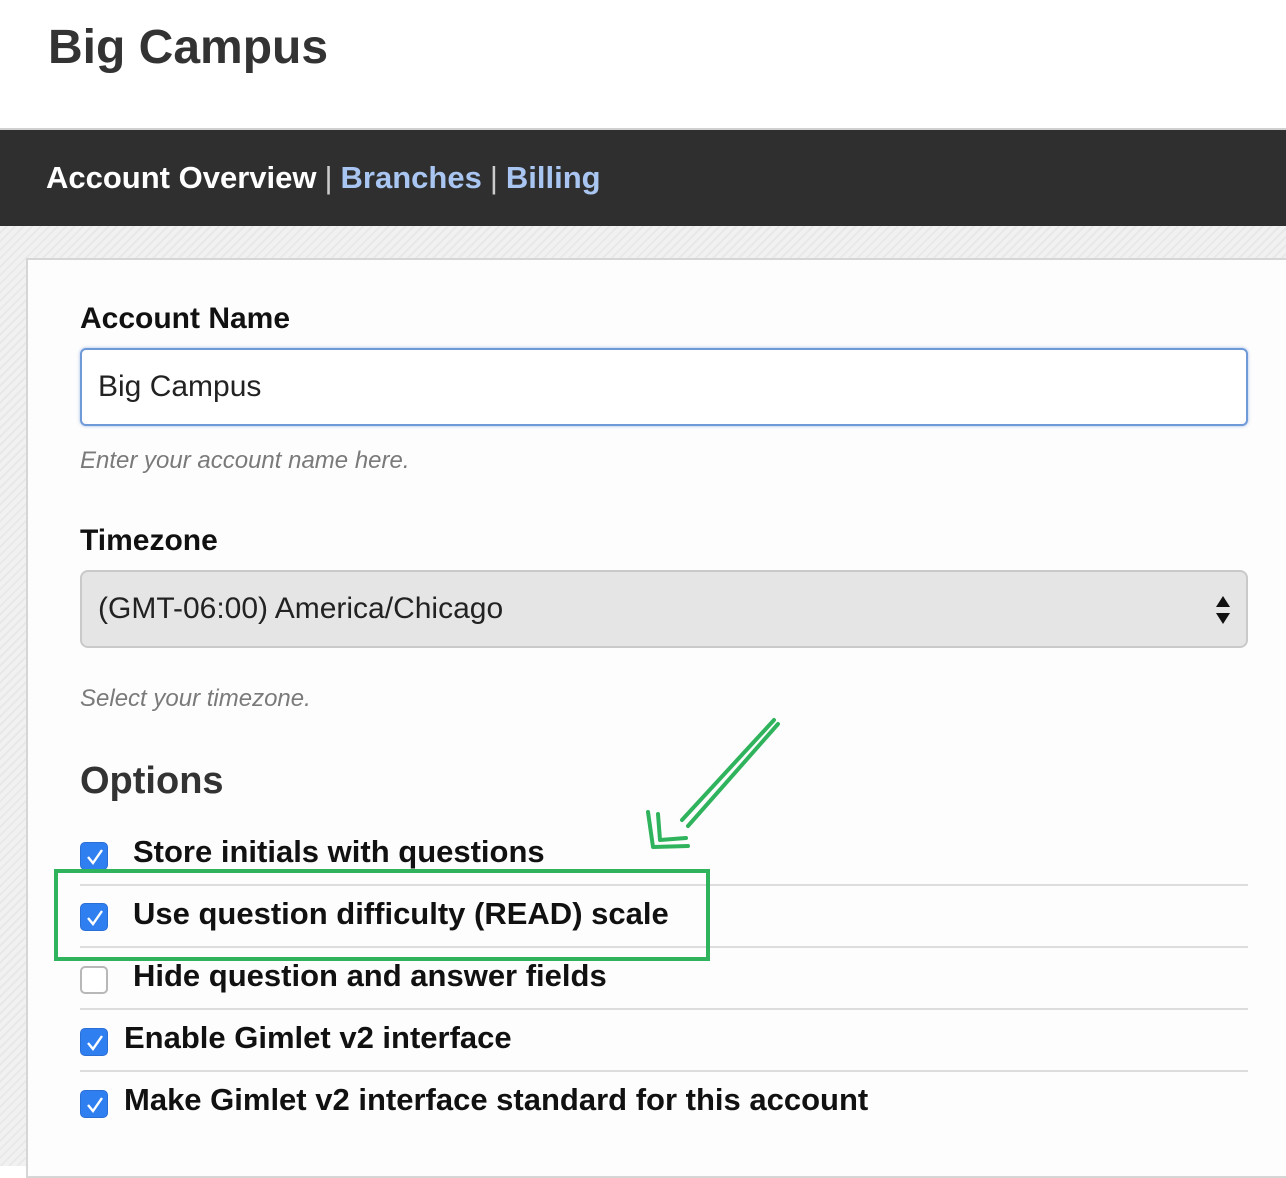 The image size is (1286, 1178). Describe the element at coordinates (411, 178) in the screenshot. I see `nav-link-branches: Branches` at that location.